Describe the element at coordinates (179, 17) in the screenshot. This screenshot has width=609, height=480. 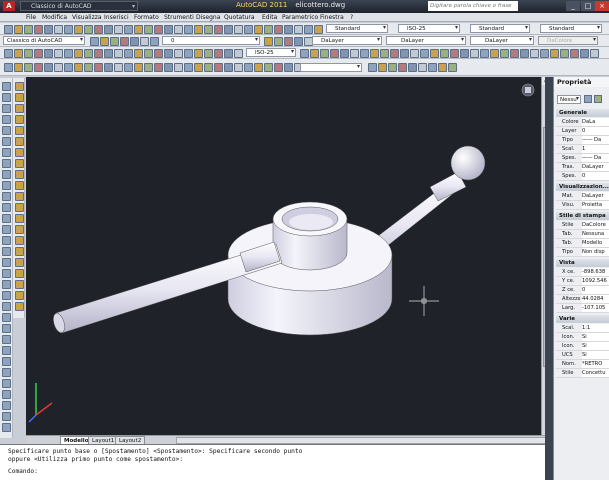
I see `menu-strumenti: Strumenti` at that location.